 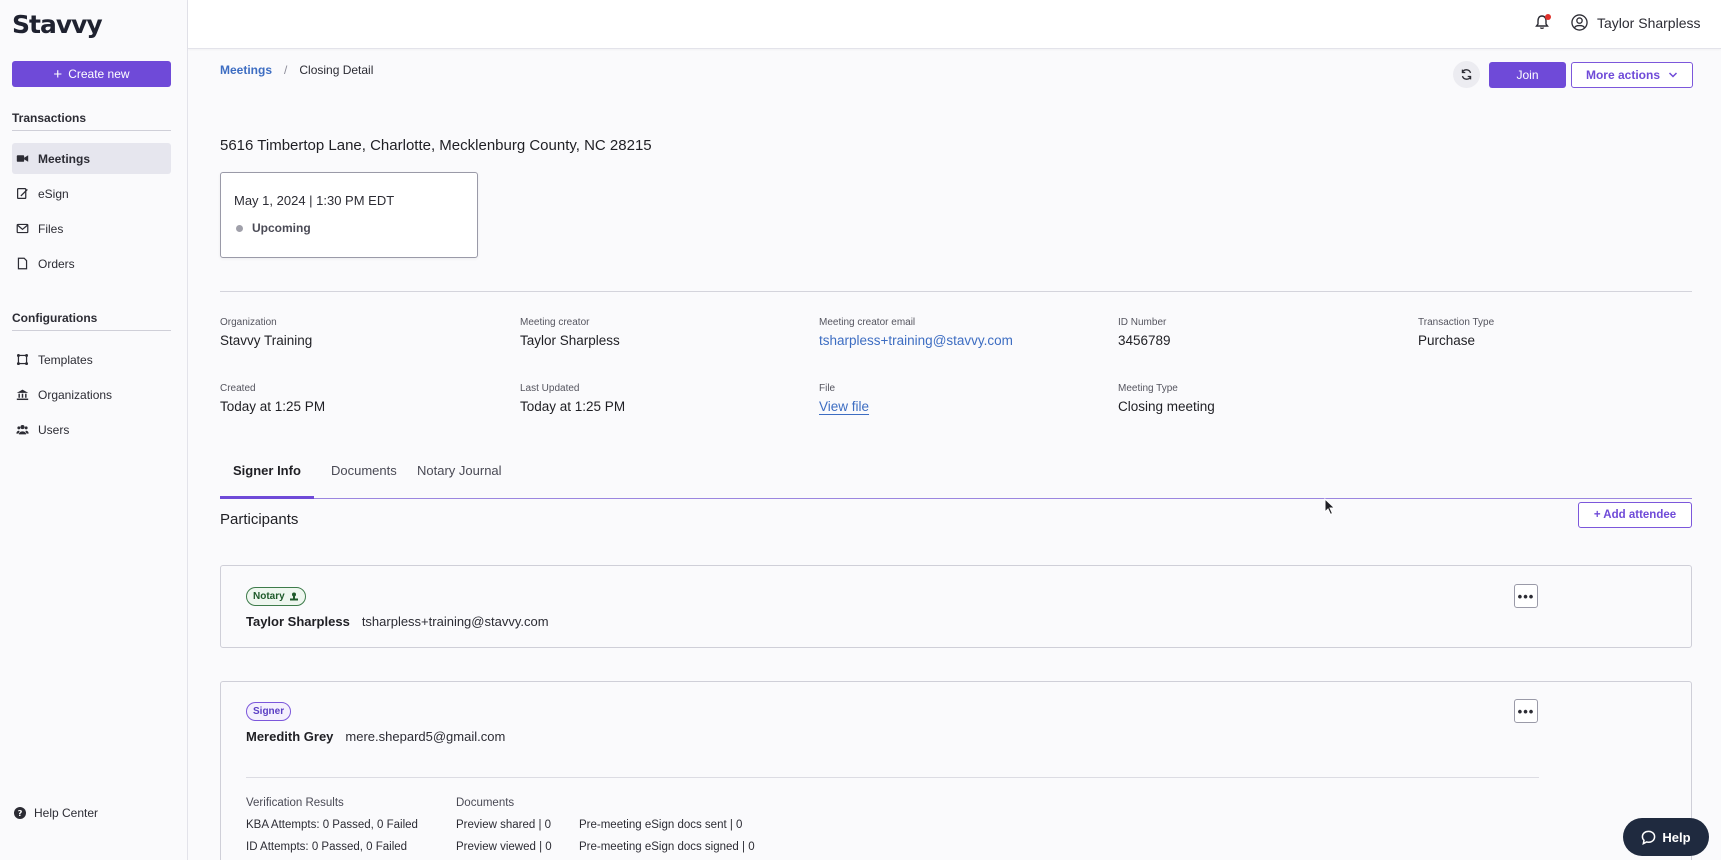 I want to click on role-badge: Notary, so click(x=276, y=596).